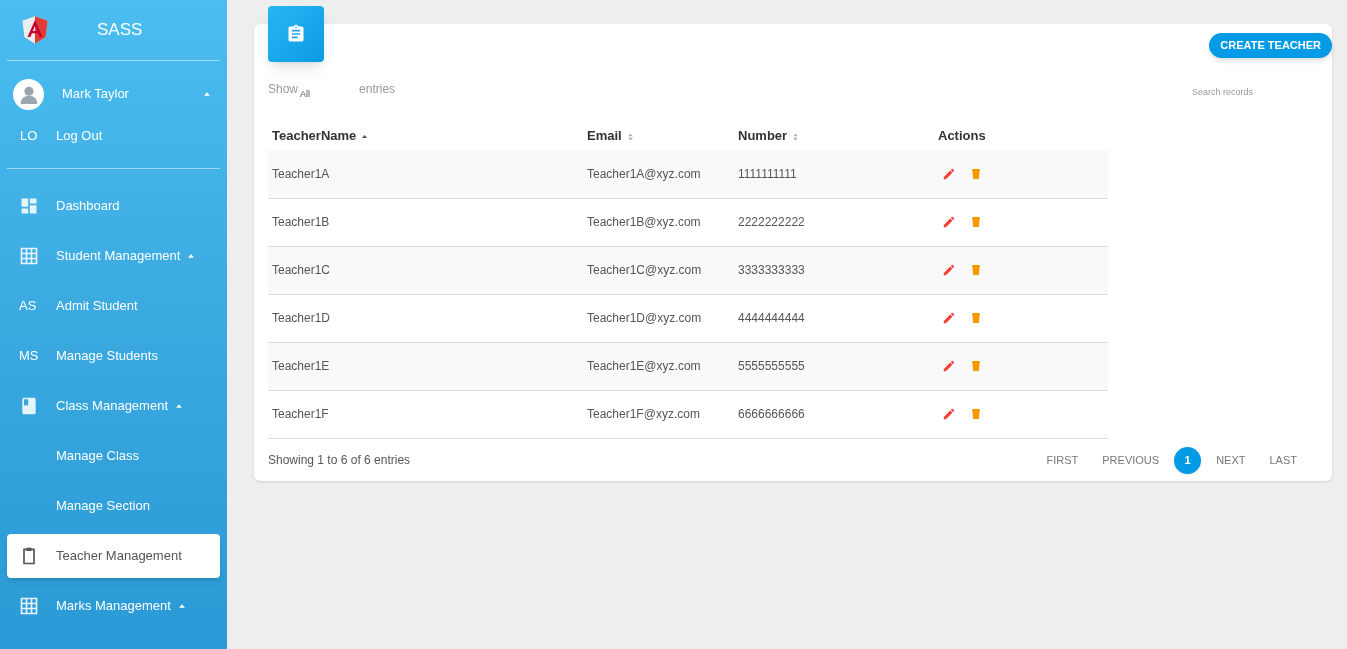  What do you see at coordinates (113, 406) in the screenshot?
I see `sidebar-item: Class Management` at bounding box center [113, 406].